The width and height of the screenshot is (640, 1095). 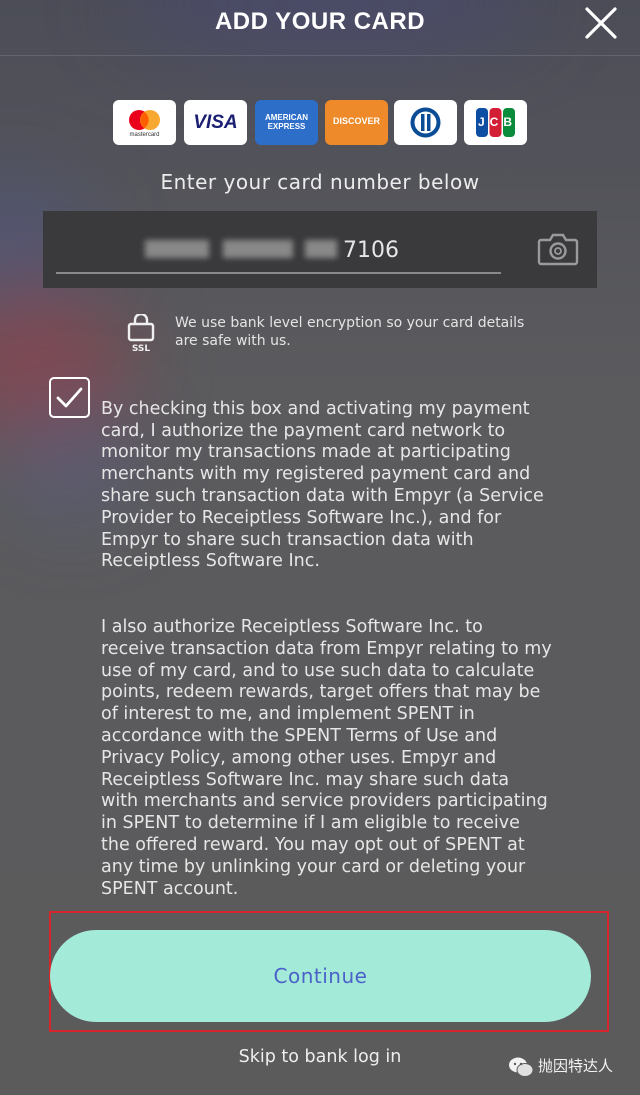 I want to click on visa-label: VISA, so click(x=215, y=122).